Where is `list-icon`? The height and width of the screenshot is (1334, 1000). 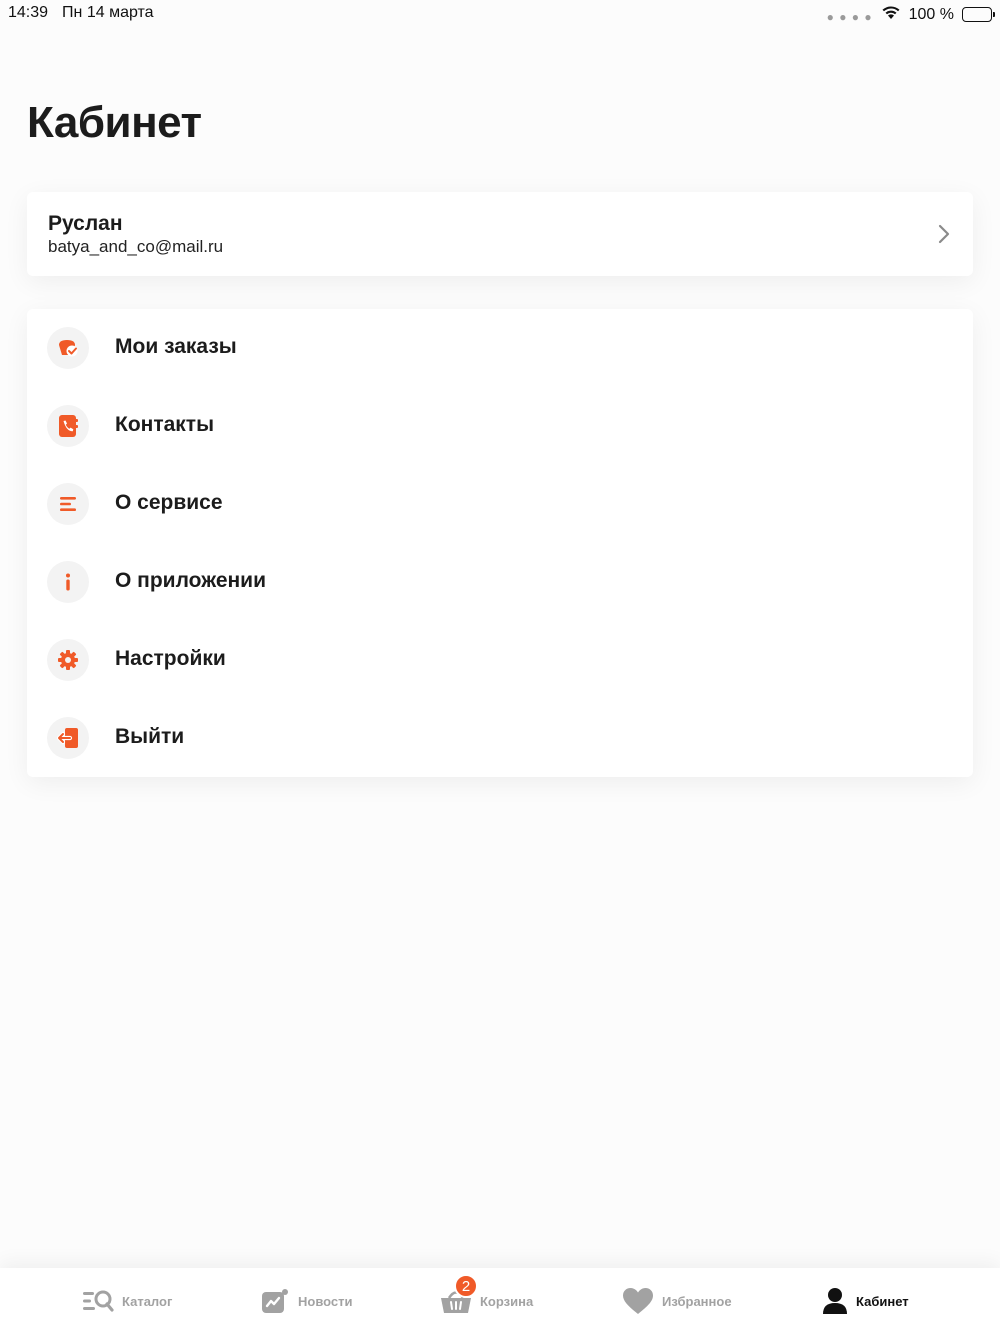
list-icon is located at coordinates (68, 504).